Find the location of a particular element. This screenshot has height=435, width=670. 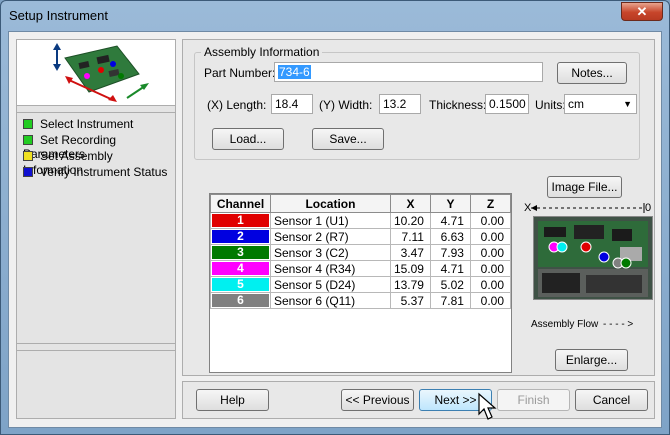

instrument-image is located at coordinates (96, 73).